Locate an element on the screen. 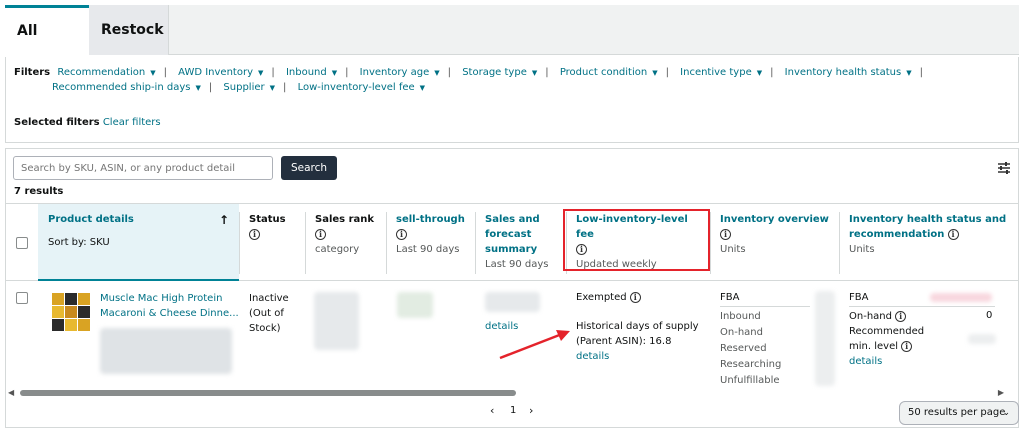 The height and width of the screenshot is (428, 1024). filter-inbound: Inbound ▼ is located at coordinates (311, 72).